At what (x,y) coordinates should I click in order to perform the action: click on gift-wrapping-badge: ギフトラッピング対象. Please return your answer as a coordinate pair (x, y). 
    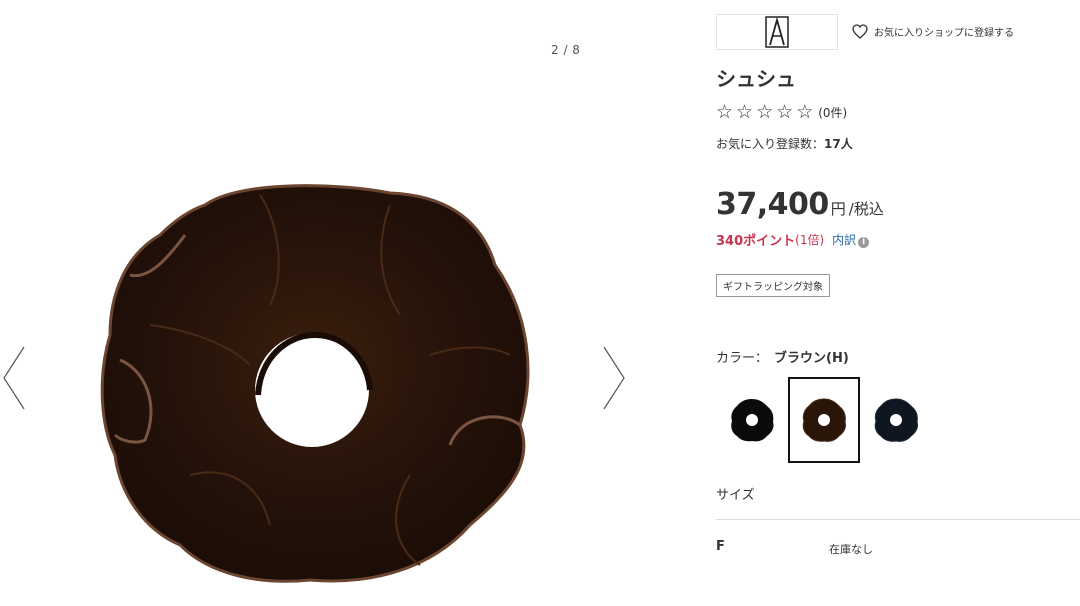
    Looking at the image, I should click on (773, 285).